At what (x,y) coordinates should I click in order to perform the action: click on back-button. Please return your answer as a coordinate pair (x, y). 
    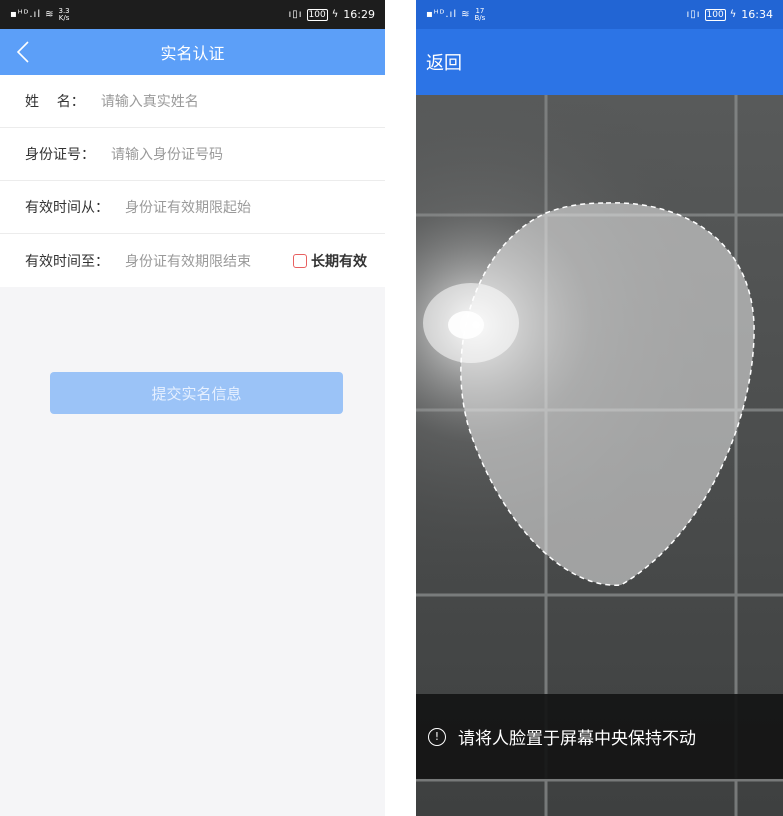
    Looking at the image, I should click on (24, 52).